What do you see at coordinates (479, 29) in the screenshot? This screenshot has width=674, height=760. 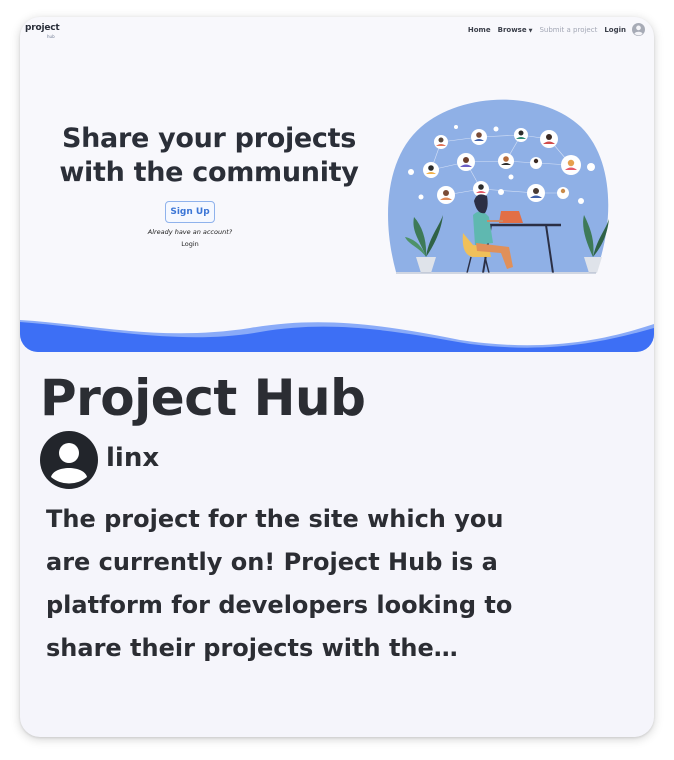 I see `nav-home: Home` at bounding box center [479, 29].